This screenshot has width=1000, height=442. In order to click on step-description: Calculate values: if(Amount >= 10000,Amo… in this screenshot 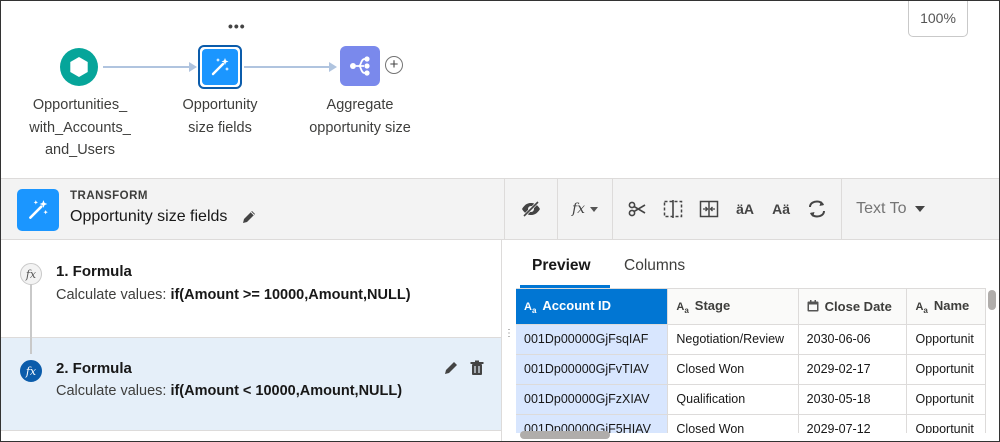, I will do `click(233, 295)`.